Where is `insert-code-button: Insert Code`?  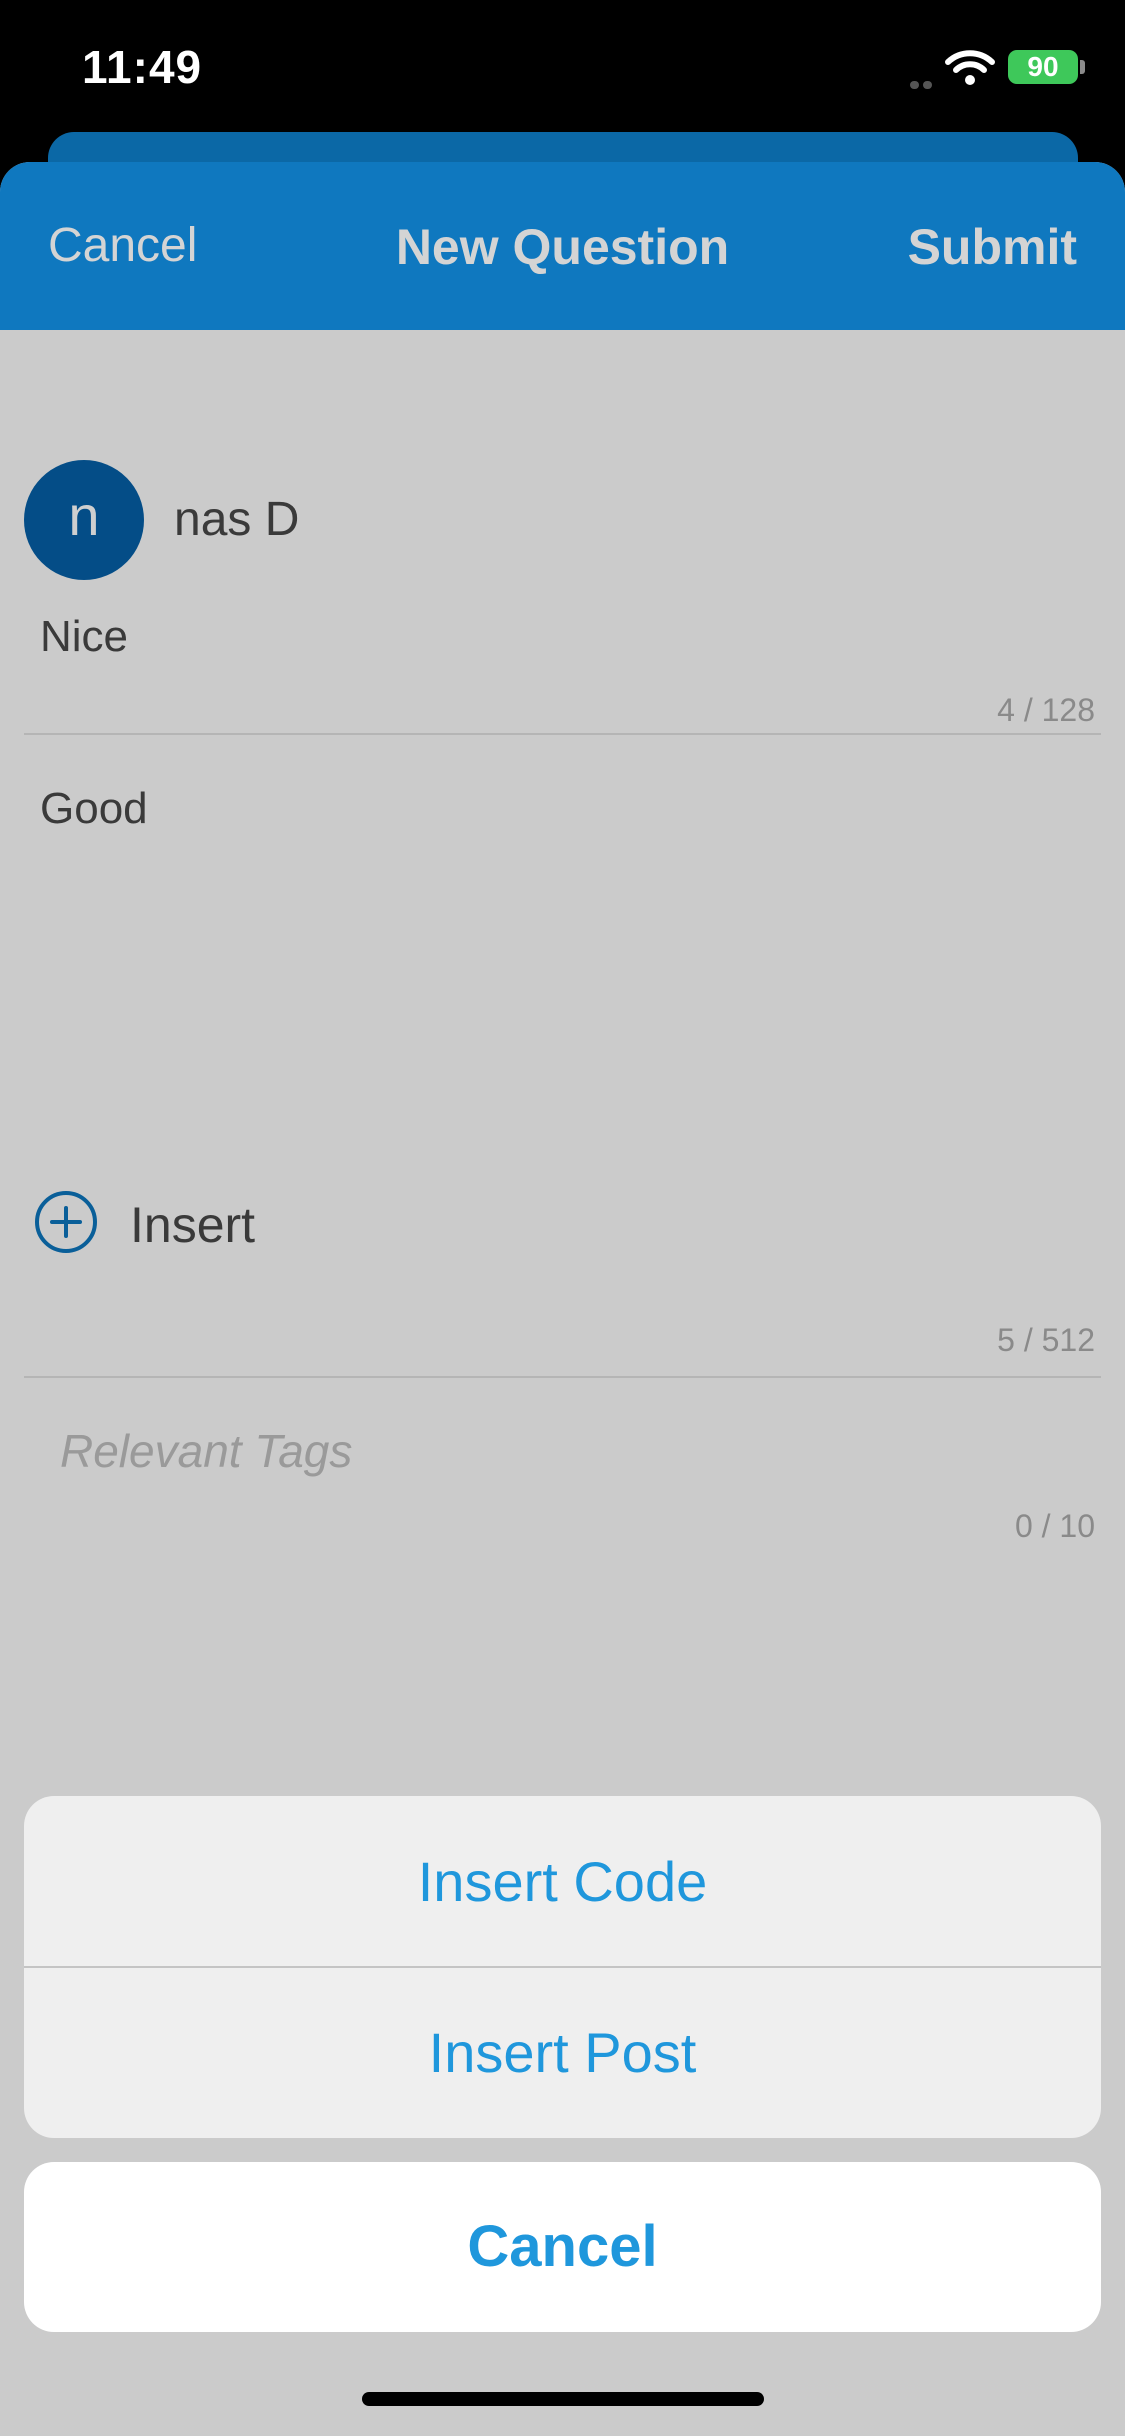
insert-code-button: Insert Code is located at coordinates (562, 1881).